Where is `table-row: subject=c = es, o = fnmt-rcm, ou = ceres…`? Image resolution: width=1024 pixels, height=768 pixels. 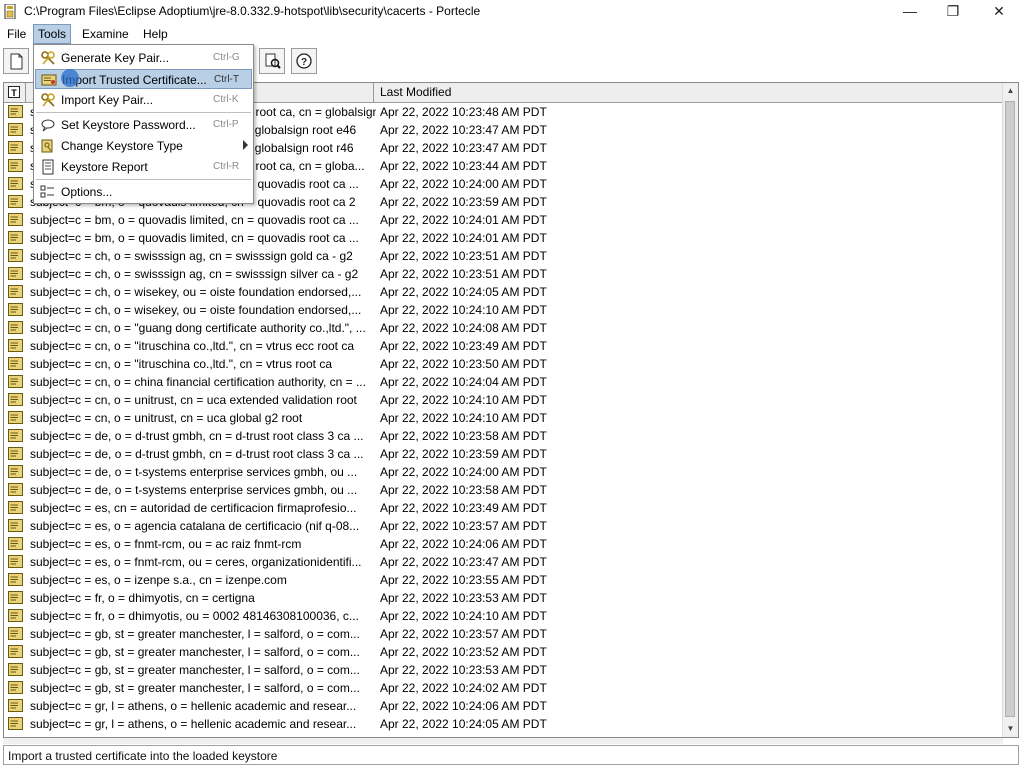 table-row: subject=c = es, o = fnmt-rcm, ou = ceres… is located at coordinates (504, 562).